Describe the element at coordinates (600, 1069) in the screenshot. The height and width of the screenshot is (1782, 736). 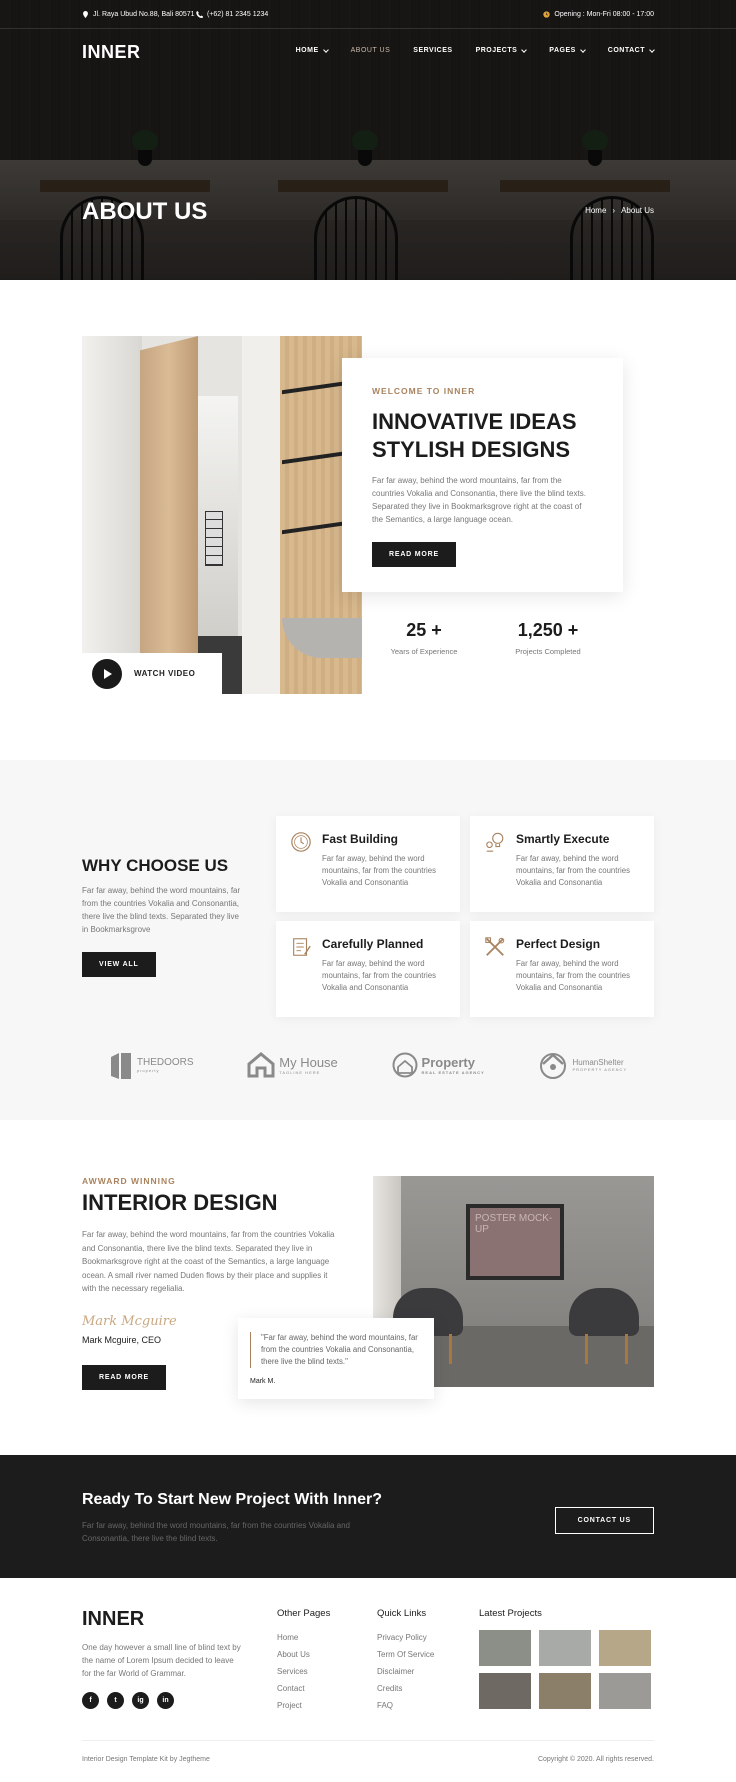
I see `logo-tagline: PROPERTY AGENCY` at that location.